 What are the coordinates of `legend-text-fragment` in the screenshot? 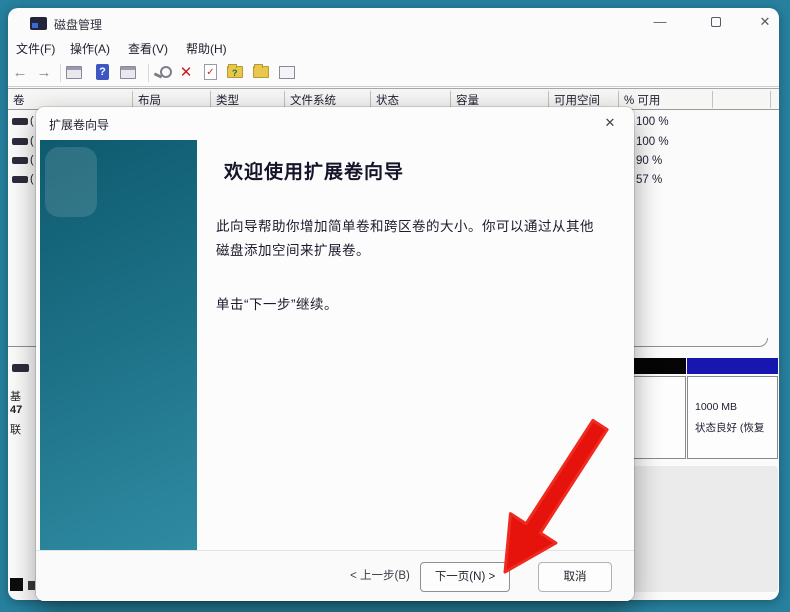 It's located at (31, 585).